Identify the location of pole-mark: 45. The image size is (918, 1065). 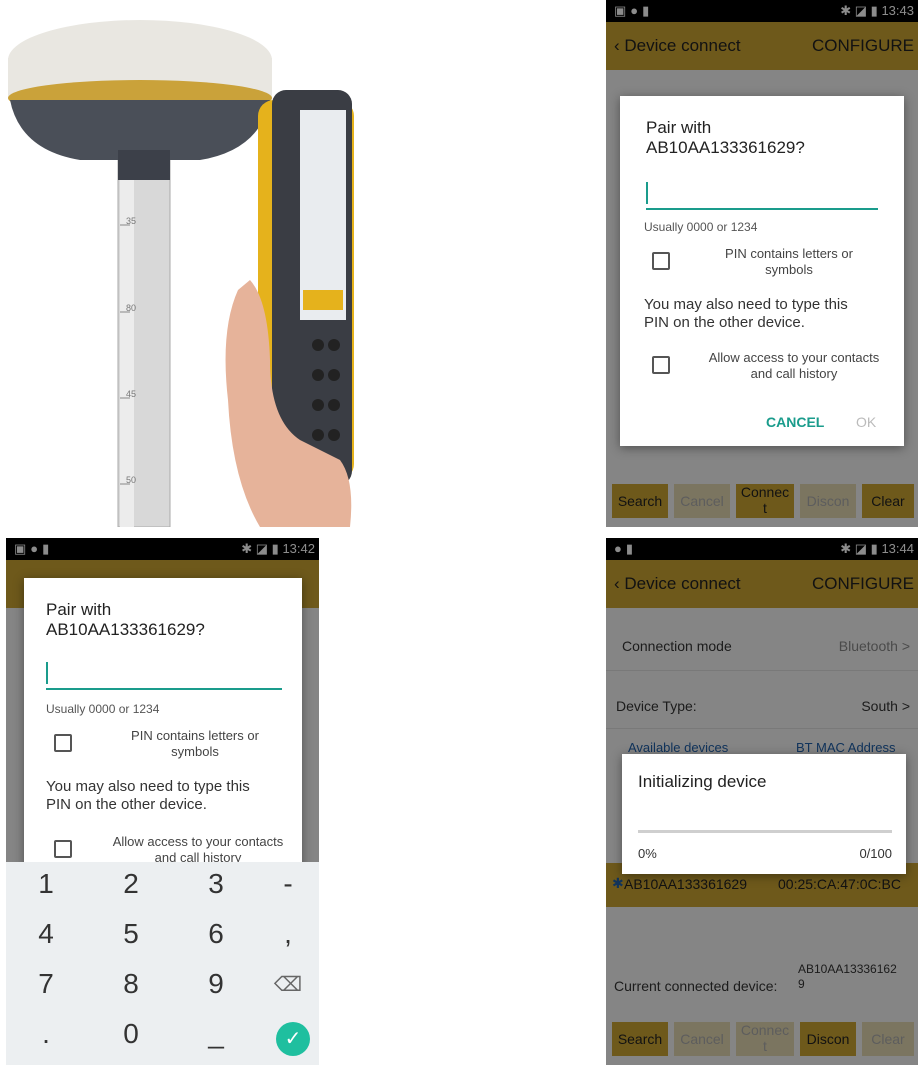
(131, 394).